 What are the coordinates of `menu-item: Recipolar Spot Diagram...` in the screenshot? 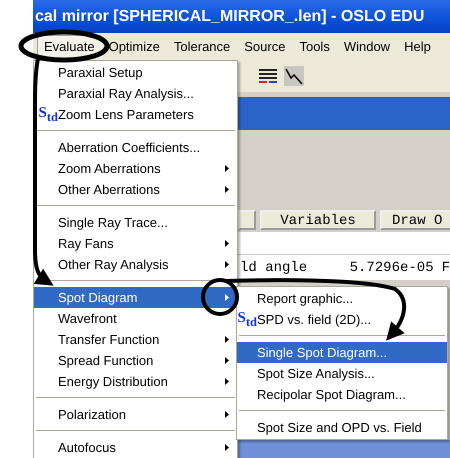 It's located at (342, 394).